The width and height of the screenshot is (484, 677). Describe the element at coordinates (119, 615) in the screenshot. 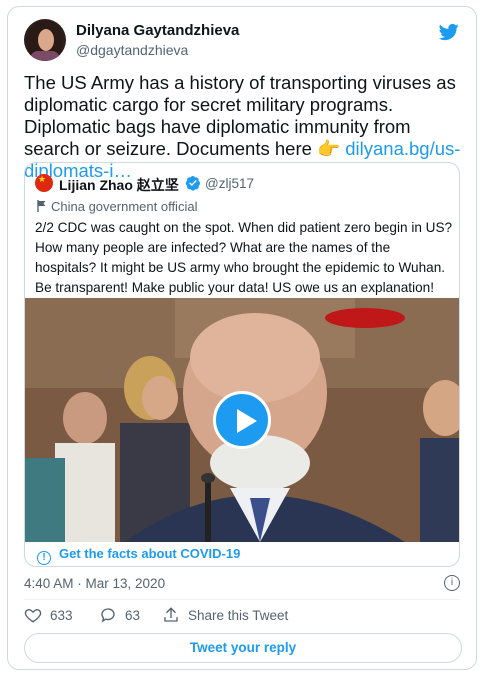

I see `reply-button: 63` at that location.